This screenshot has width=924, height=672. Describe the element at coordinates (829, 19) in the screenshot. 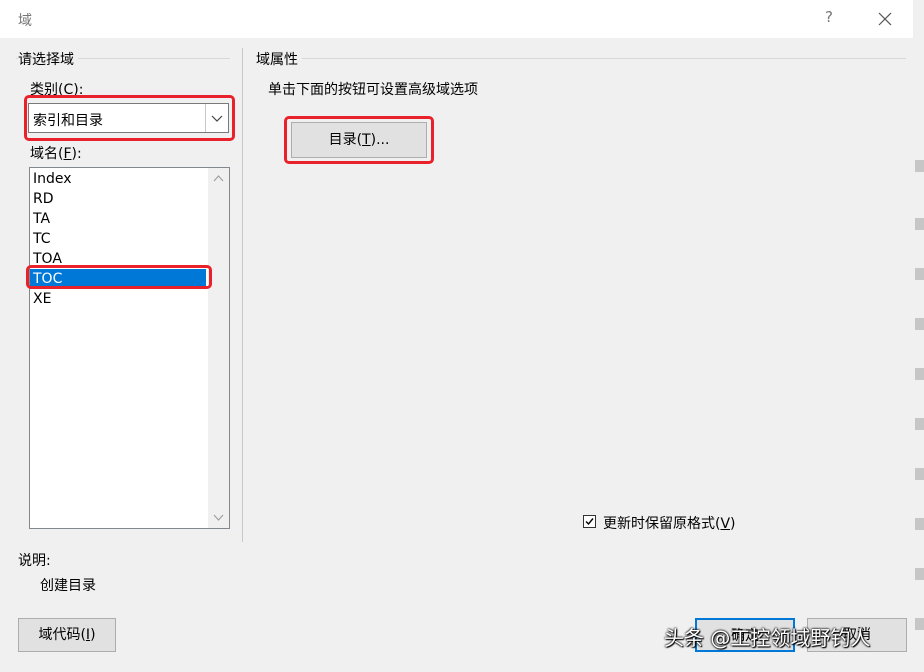

I see `help-button: ?` at that location.